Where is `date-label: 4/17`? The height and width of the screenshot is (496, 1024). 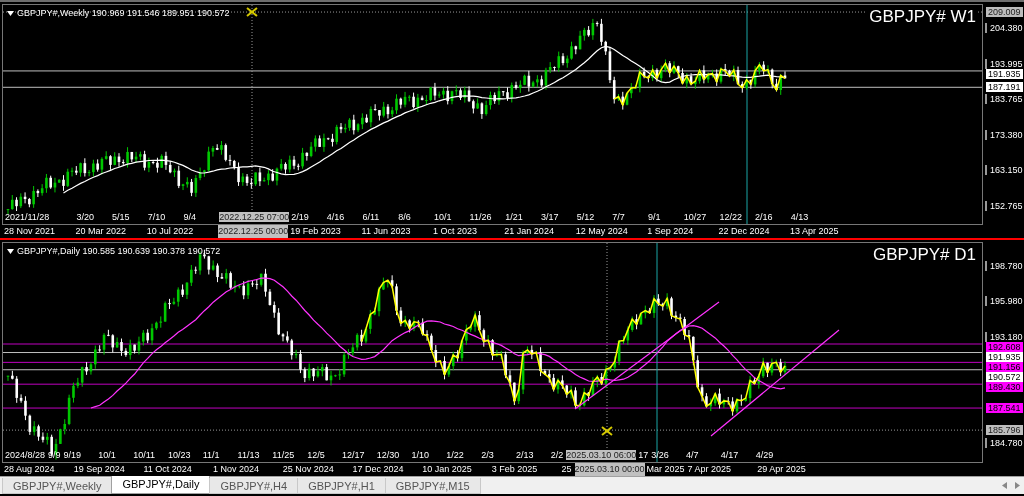 date-label: 4/17 is located at coordinates (730, 455).